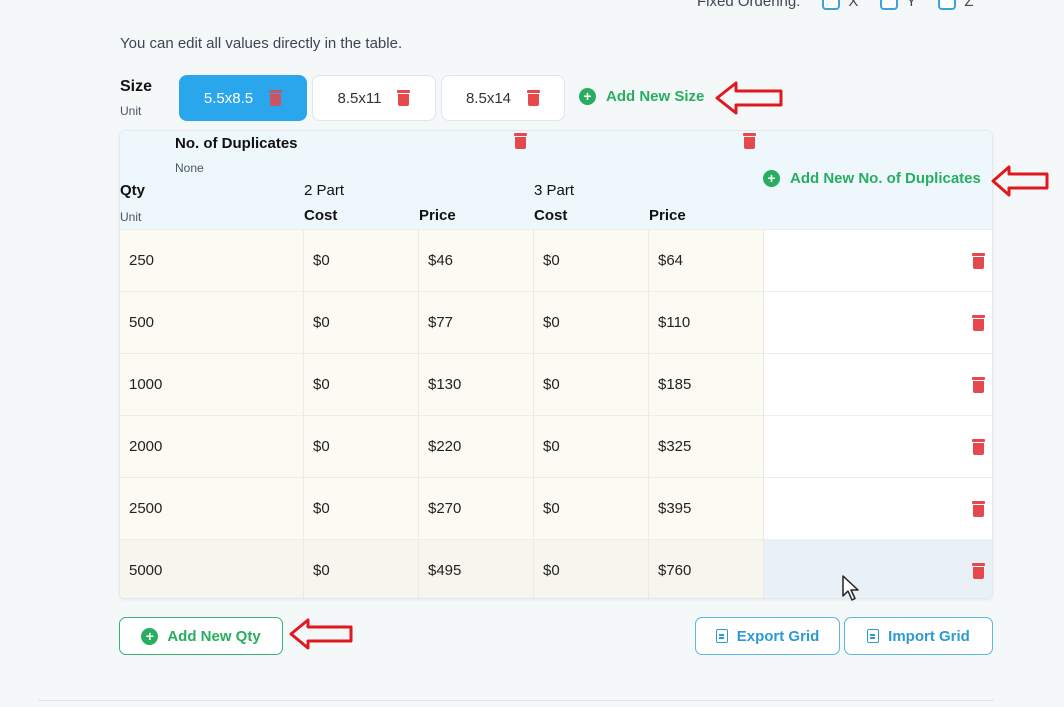  I want to click on group-3-part: 3 Part, so click(554, 190).